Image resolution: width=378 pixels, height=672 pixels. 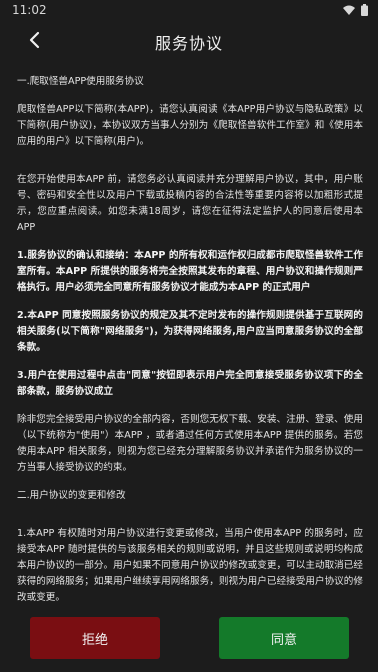 I want to click on agree-button: 同意, so click(x=284, y=638).